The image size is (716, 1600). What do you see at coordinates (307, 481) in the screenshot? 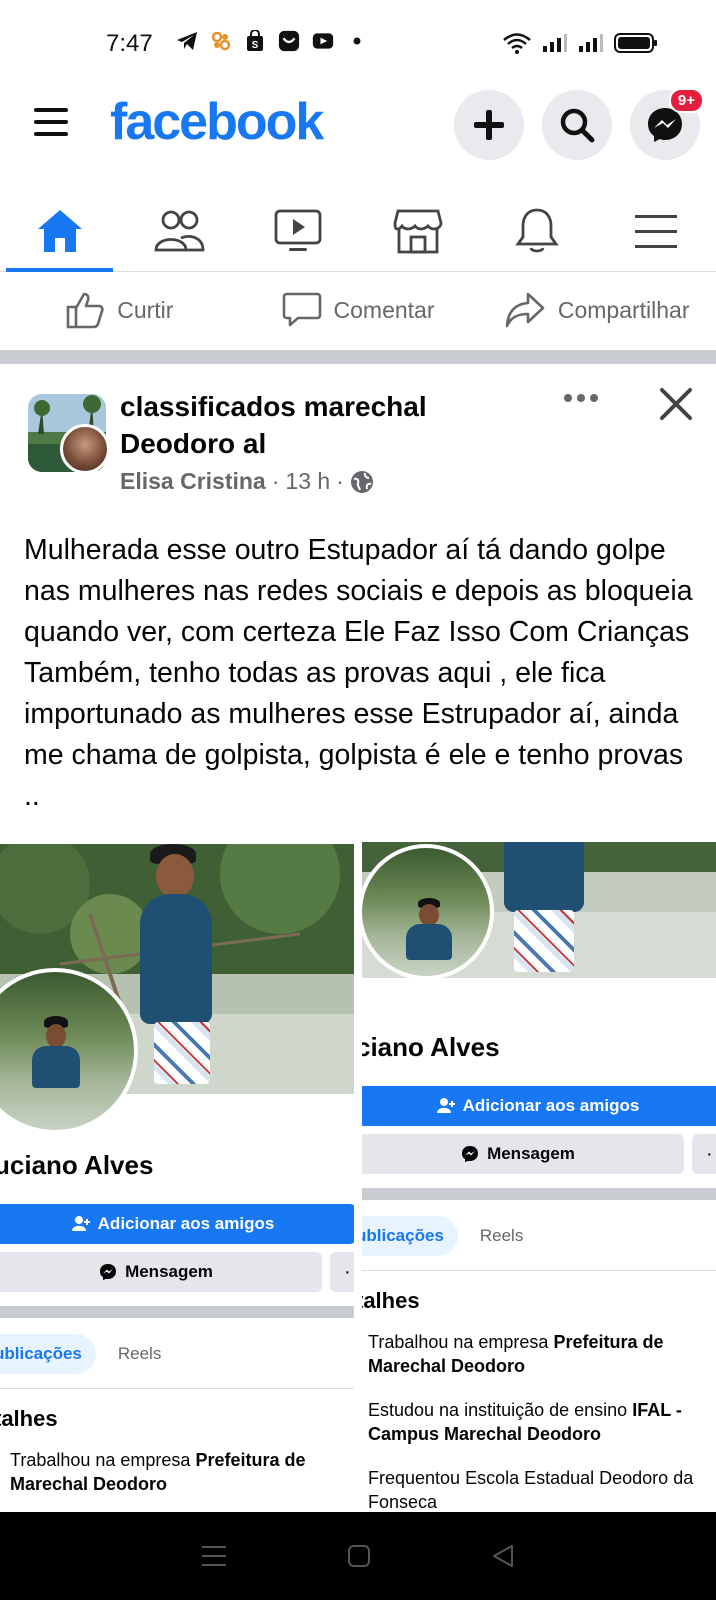
I see `post-time: 13 h` at bounding box center [307, 481].